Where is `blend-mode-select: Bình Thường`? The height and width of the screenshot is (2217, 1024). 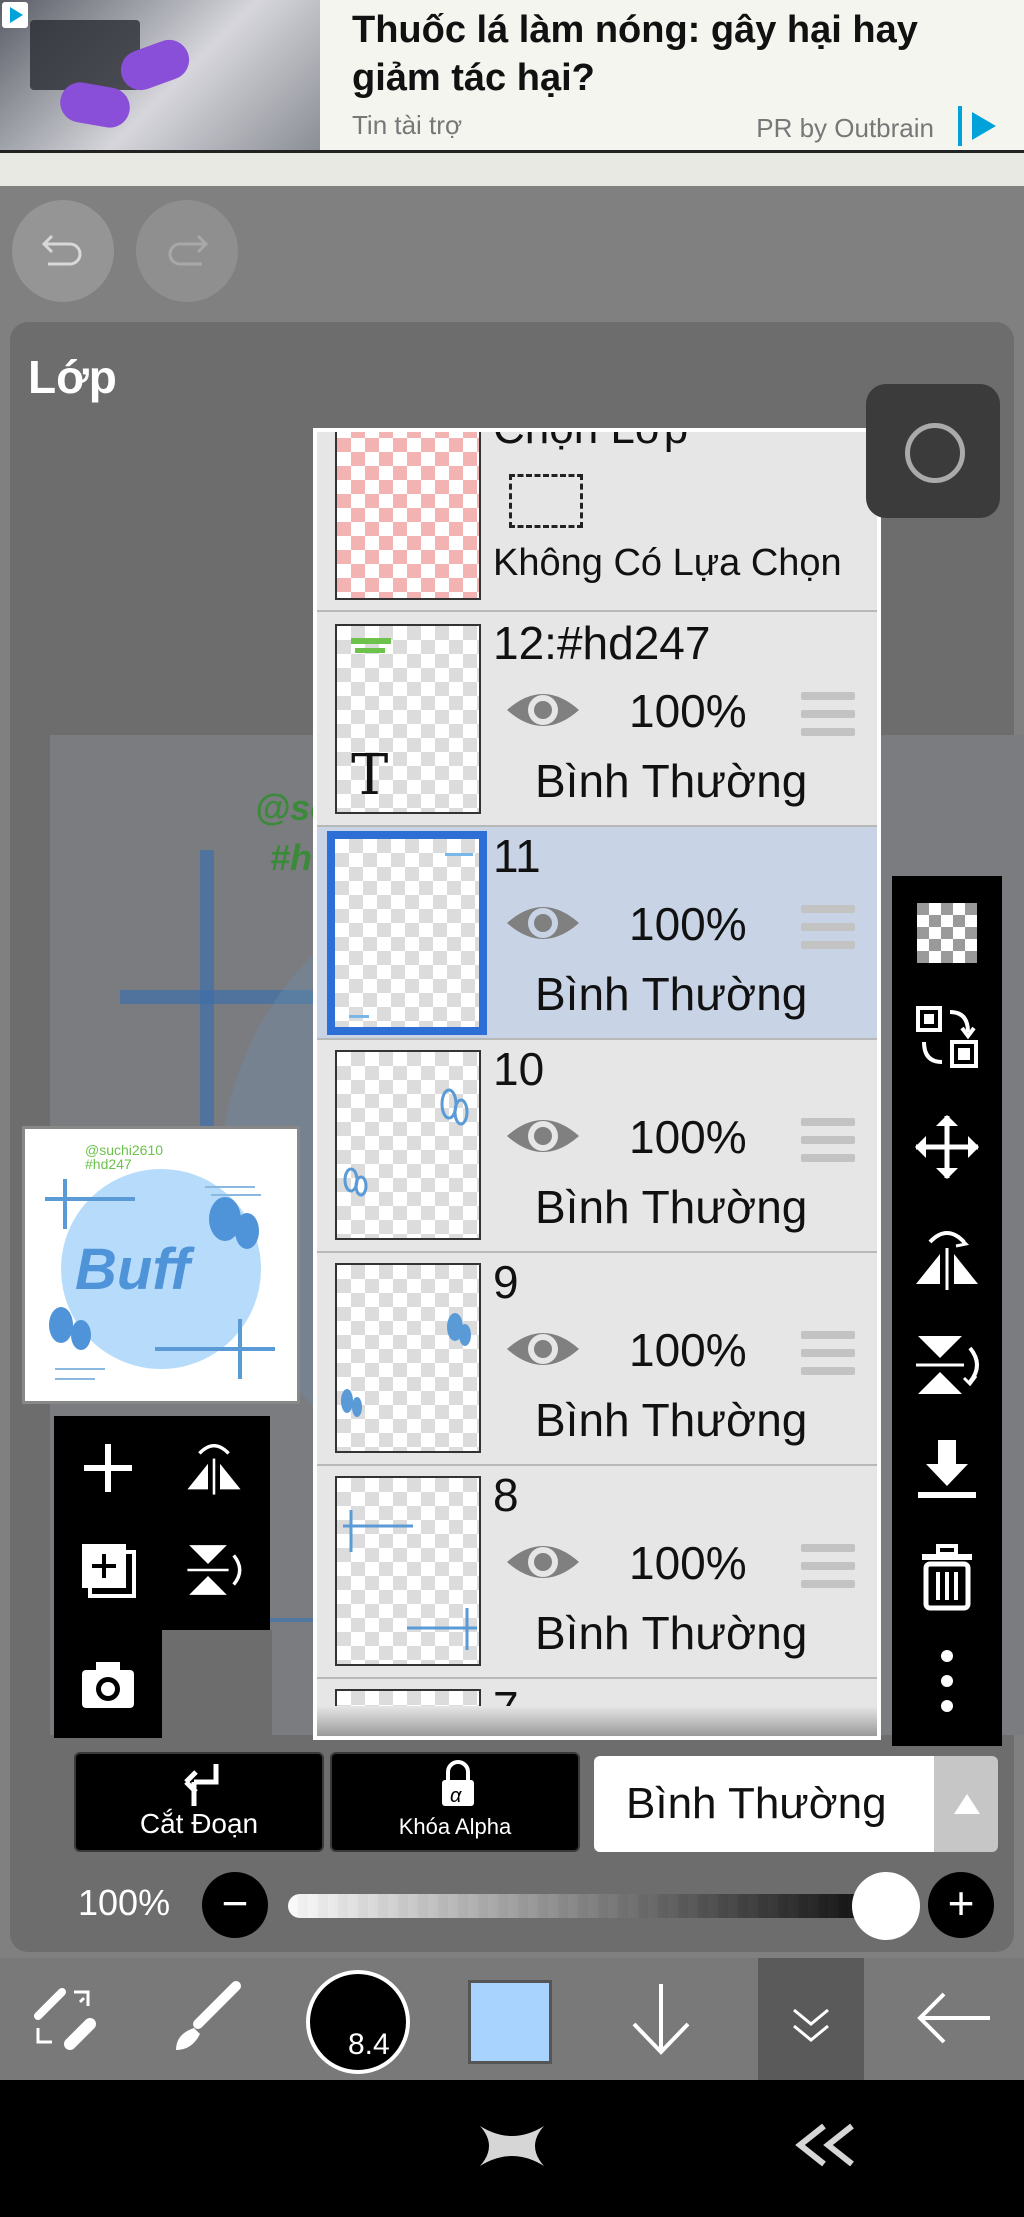
blend-mode-select: Bình Thường is located at coordinates (764, 1804).